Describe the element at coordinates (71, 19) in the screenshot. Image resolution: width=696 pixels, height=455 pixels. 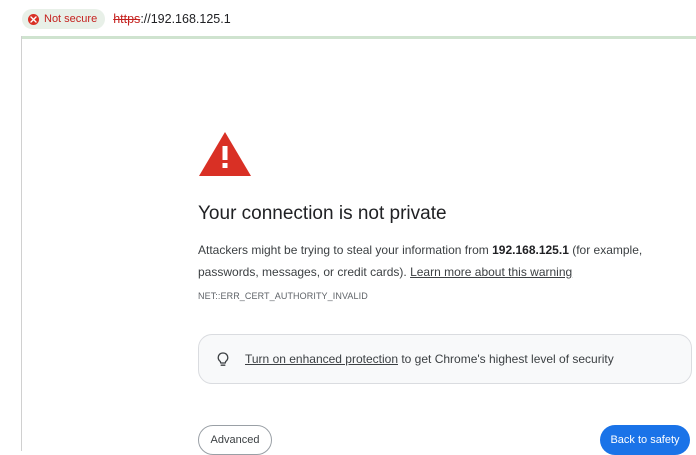
I see `security-label: Not secure` at that location.